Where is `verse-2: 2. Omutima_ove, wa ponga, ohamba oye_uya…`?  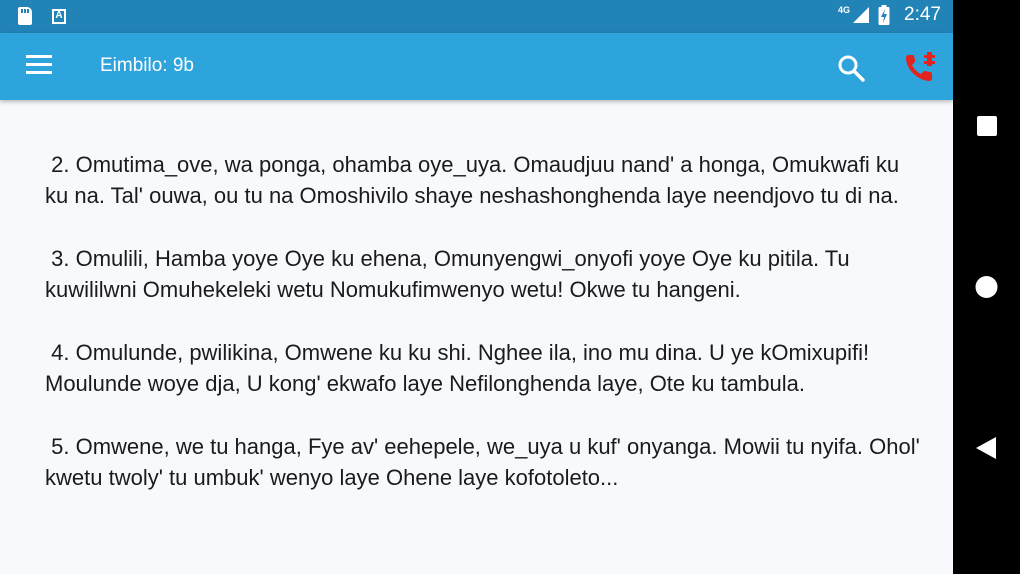
verse-2: 2. Omutima_ove, wa ponga, ohamba oye_uya… is located at coordinates (475, 180).